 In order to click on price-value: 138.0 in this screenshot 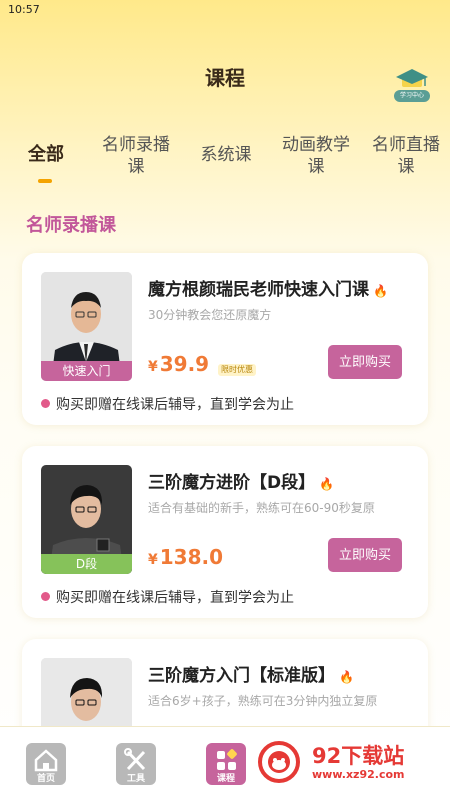, I will do `click(191, 557)`.